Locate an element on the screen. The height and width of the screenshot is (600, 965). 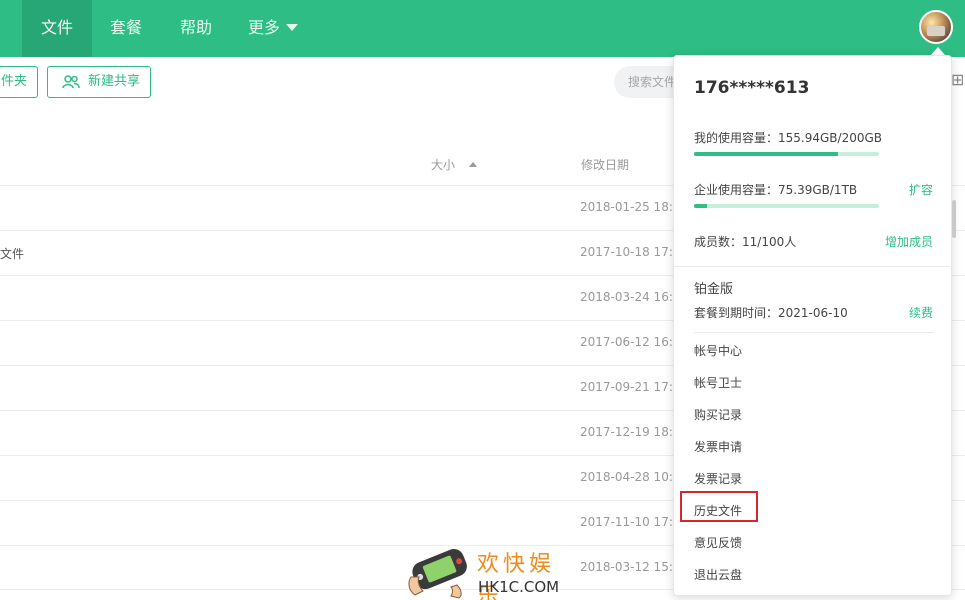
watermark: 欢快娱乐 HK1C.COM is located at coordinates (490, 570).